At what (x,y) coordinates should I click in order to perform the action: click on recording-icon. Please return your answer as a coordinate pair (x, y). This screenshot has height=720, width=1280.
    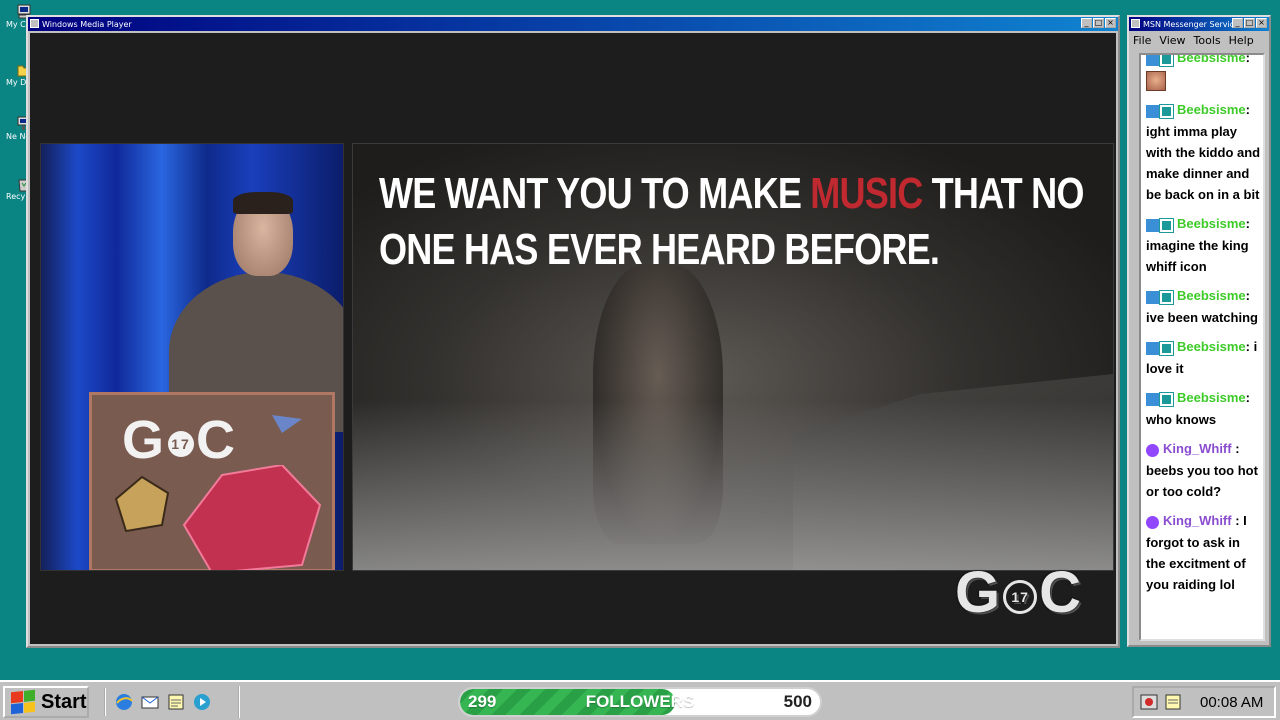
    Looking at the image, I should click on (1149, 702).